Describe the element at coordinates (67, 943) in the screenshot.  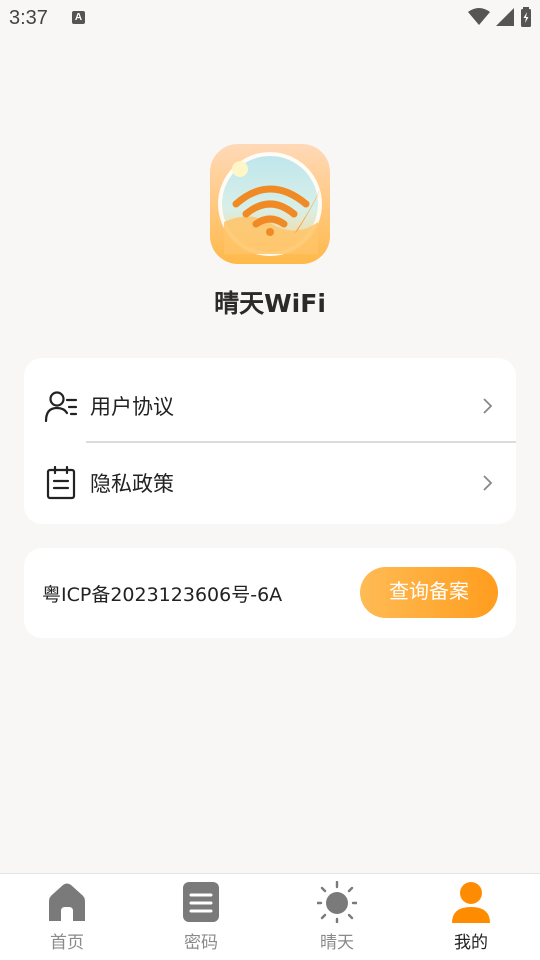
I see `nav-label: 首页` at that location.